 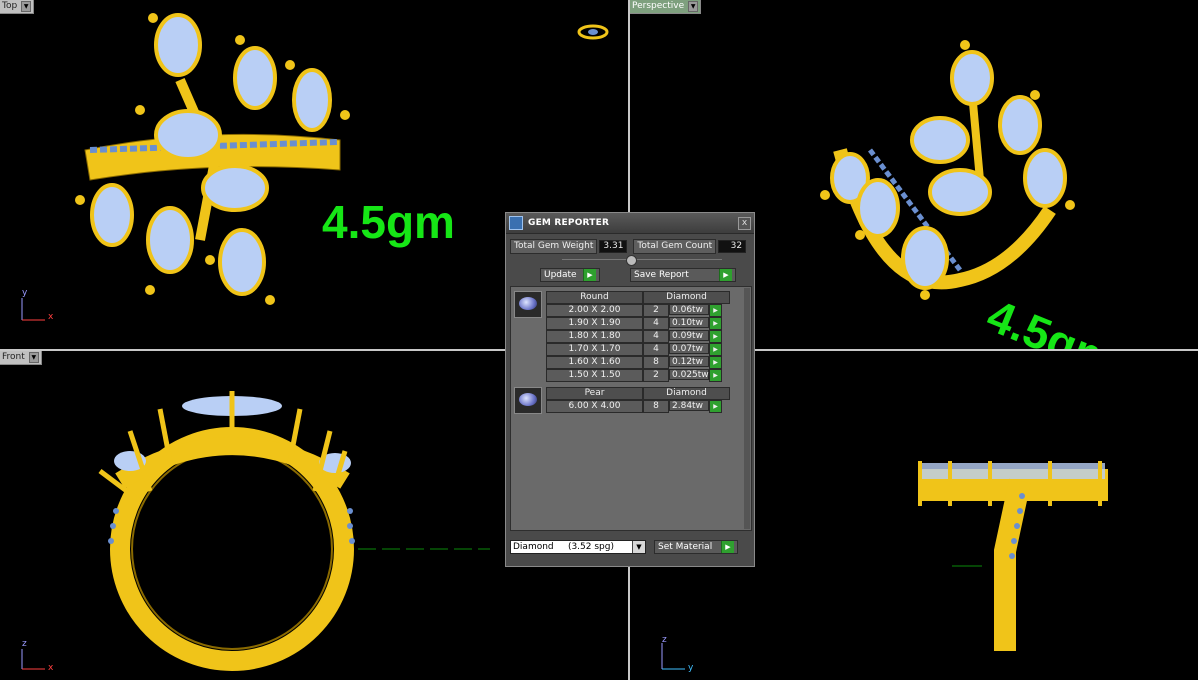 What do you see at coordinates (594, 310) in the screenshot?
I see `gem-size: 2.00 X 2.00` at bounding box center [594, 310].